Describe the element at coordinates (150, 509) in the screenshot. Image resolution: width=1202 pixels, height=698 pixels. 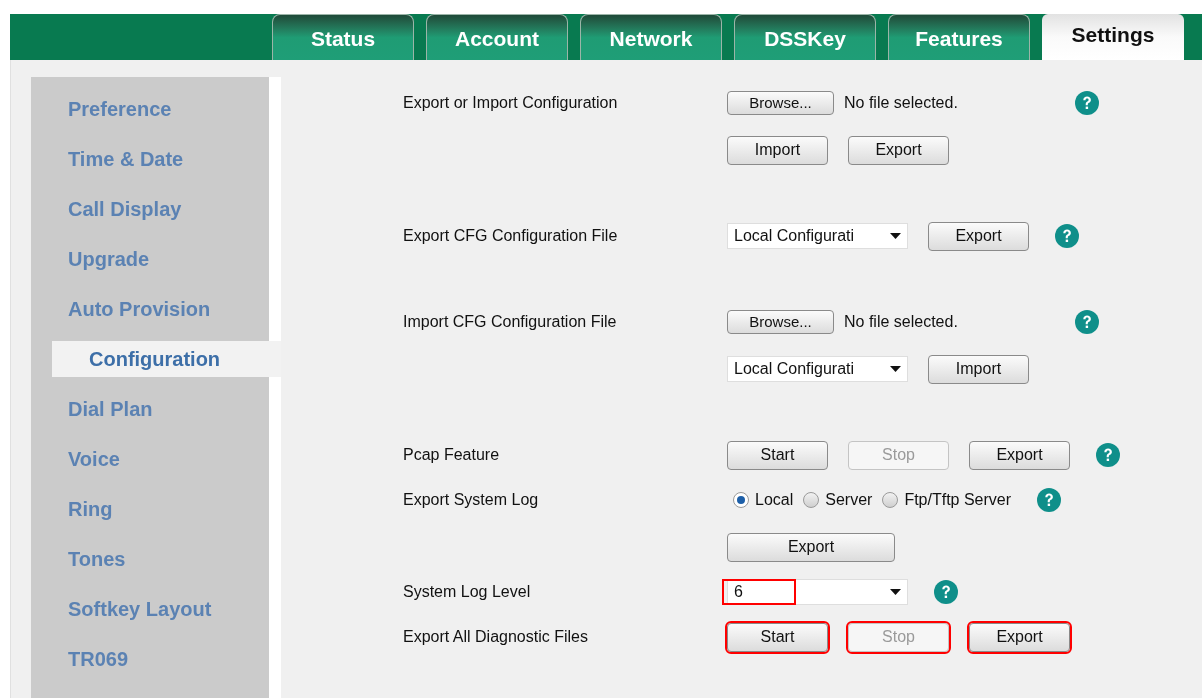
I see `sidebar-item: Ring` at that location.